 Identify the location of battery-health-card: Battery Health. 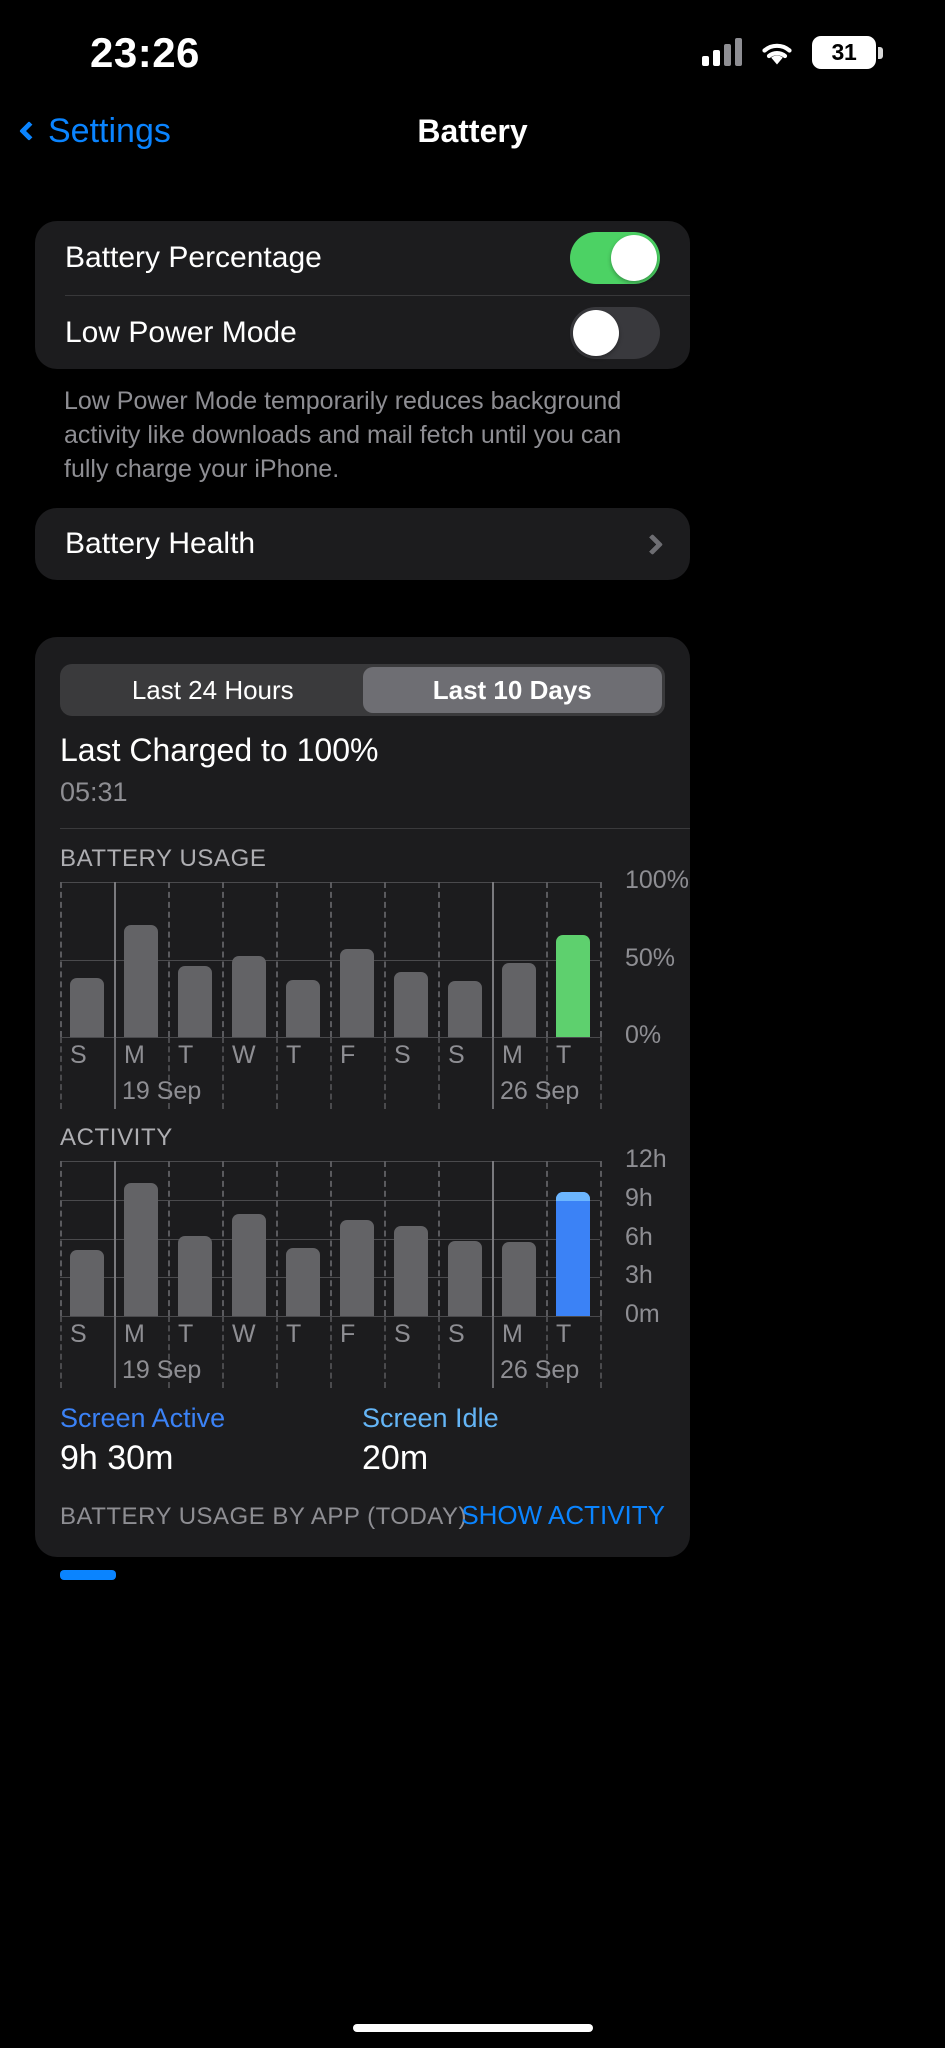
(362, 544).